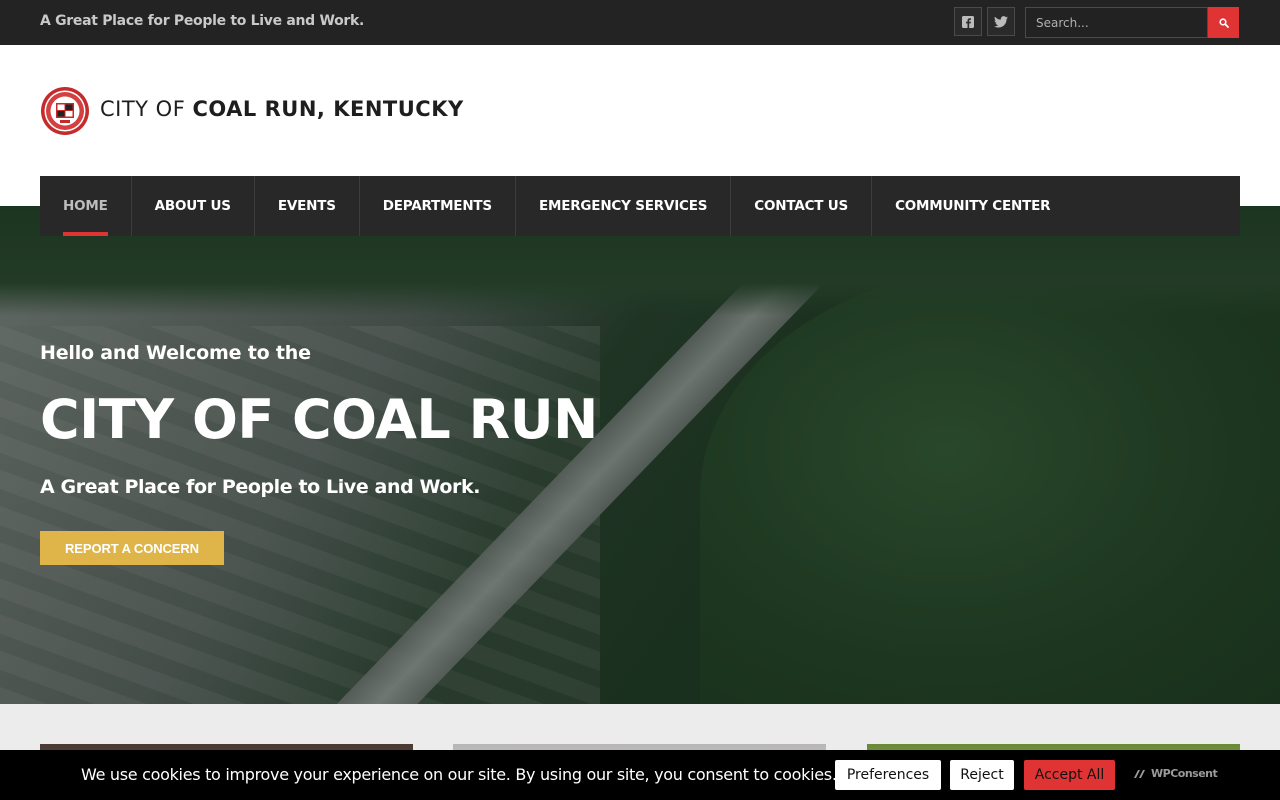 This screenshot has height=800, width=1280. What do you see at coordinates (65, 111) in the screenshot?
I see `city-seal-logo` at bounding box center [65, 111].